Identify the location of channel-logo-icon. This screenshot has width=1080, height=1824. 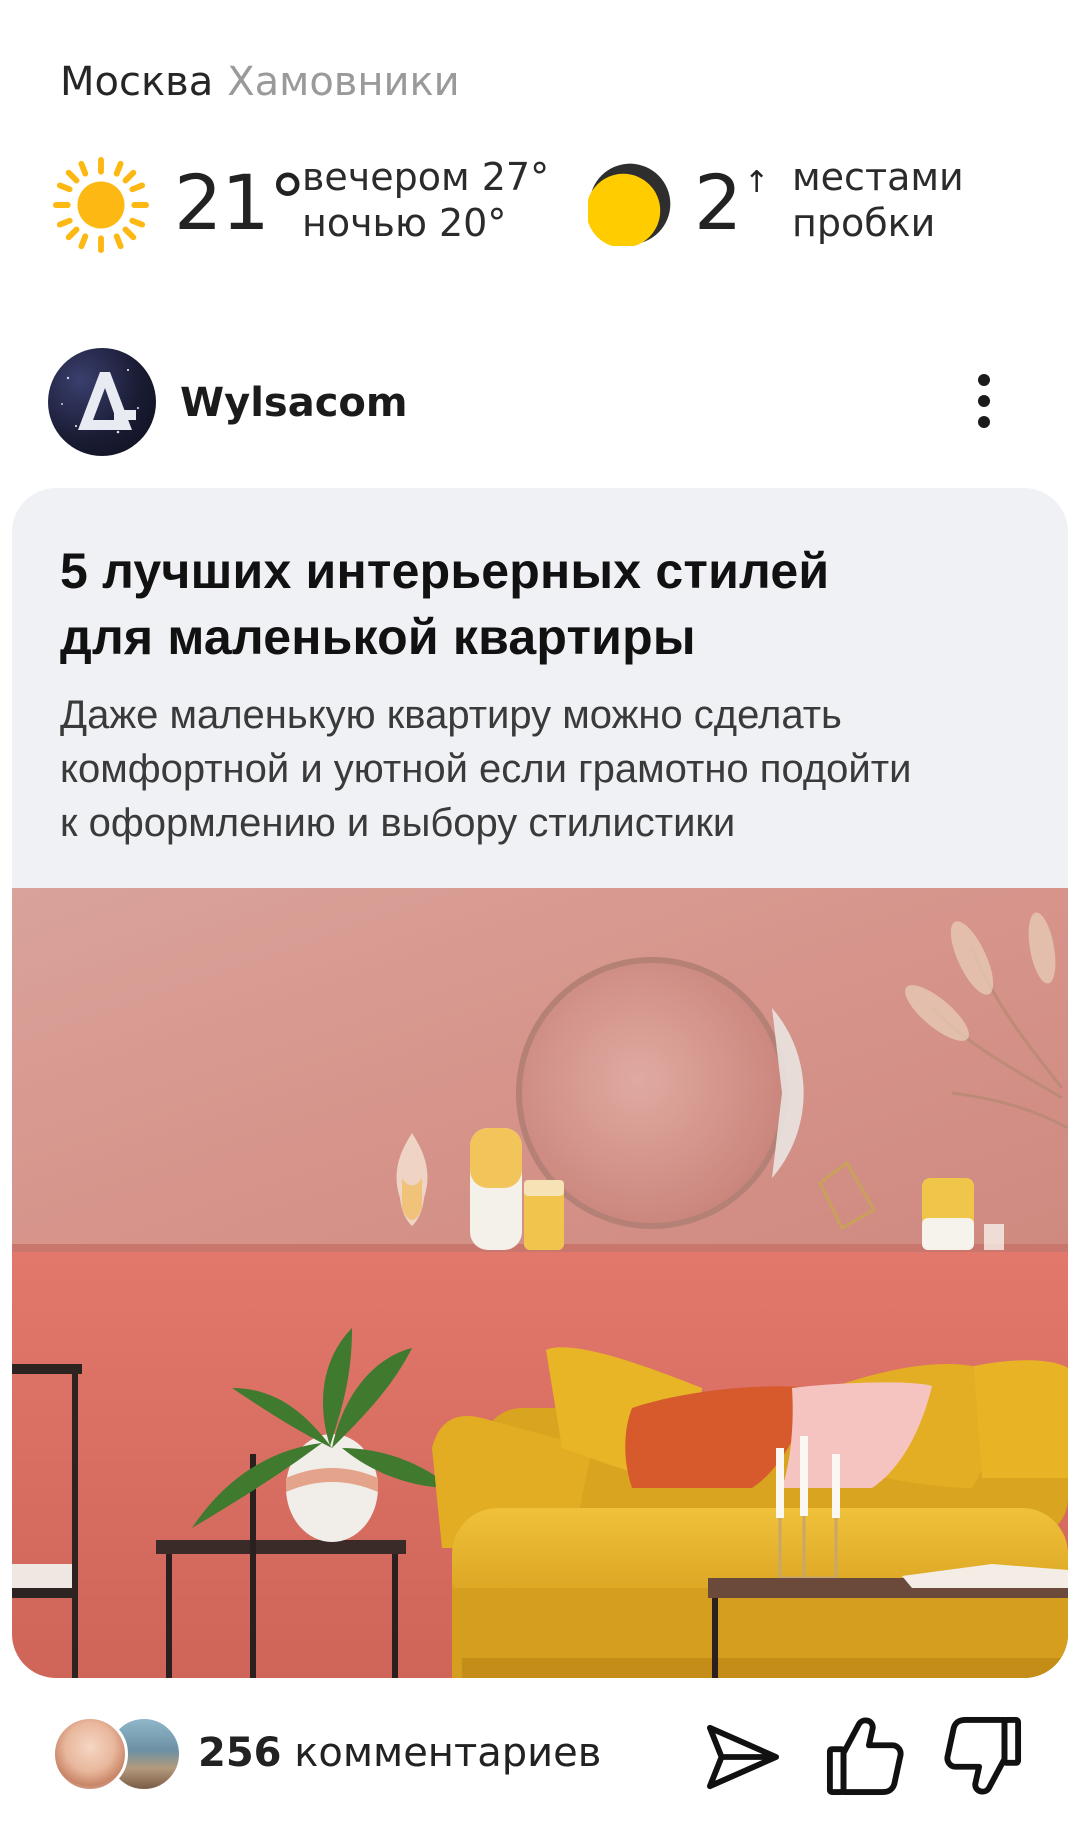
(100, 401).